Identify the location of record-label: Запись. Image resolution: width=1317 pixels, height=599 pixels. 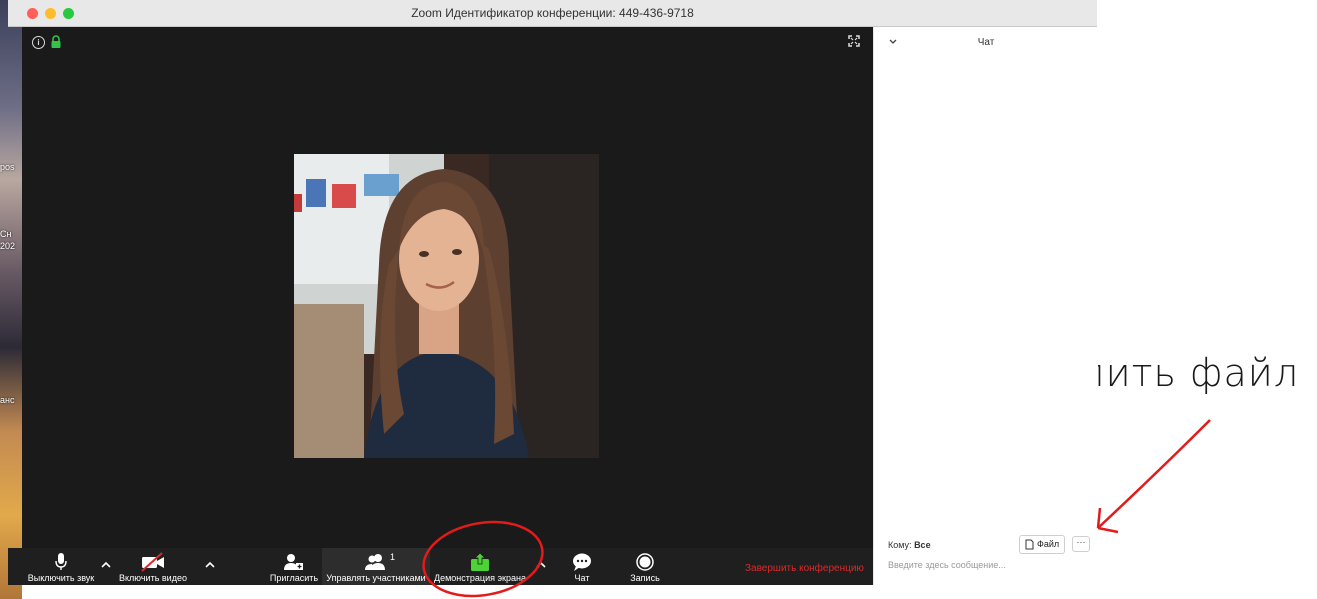
(645, 578).